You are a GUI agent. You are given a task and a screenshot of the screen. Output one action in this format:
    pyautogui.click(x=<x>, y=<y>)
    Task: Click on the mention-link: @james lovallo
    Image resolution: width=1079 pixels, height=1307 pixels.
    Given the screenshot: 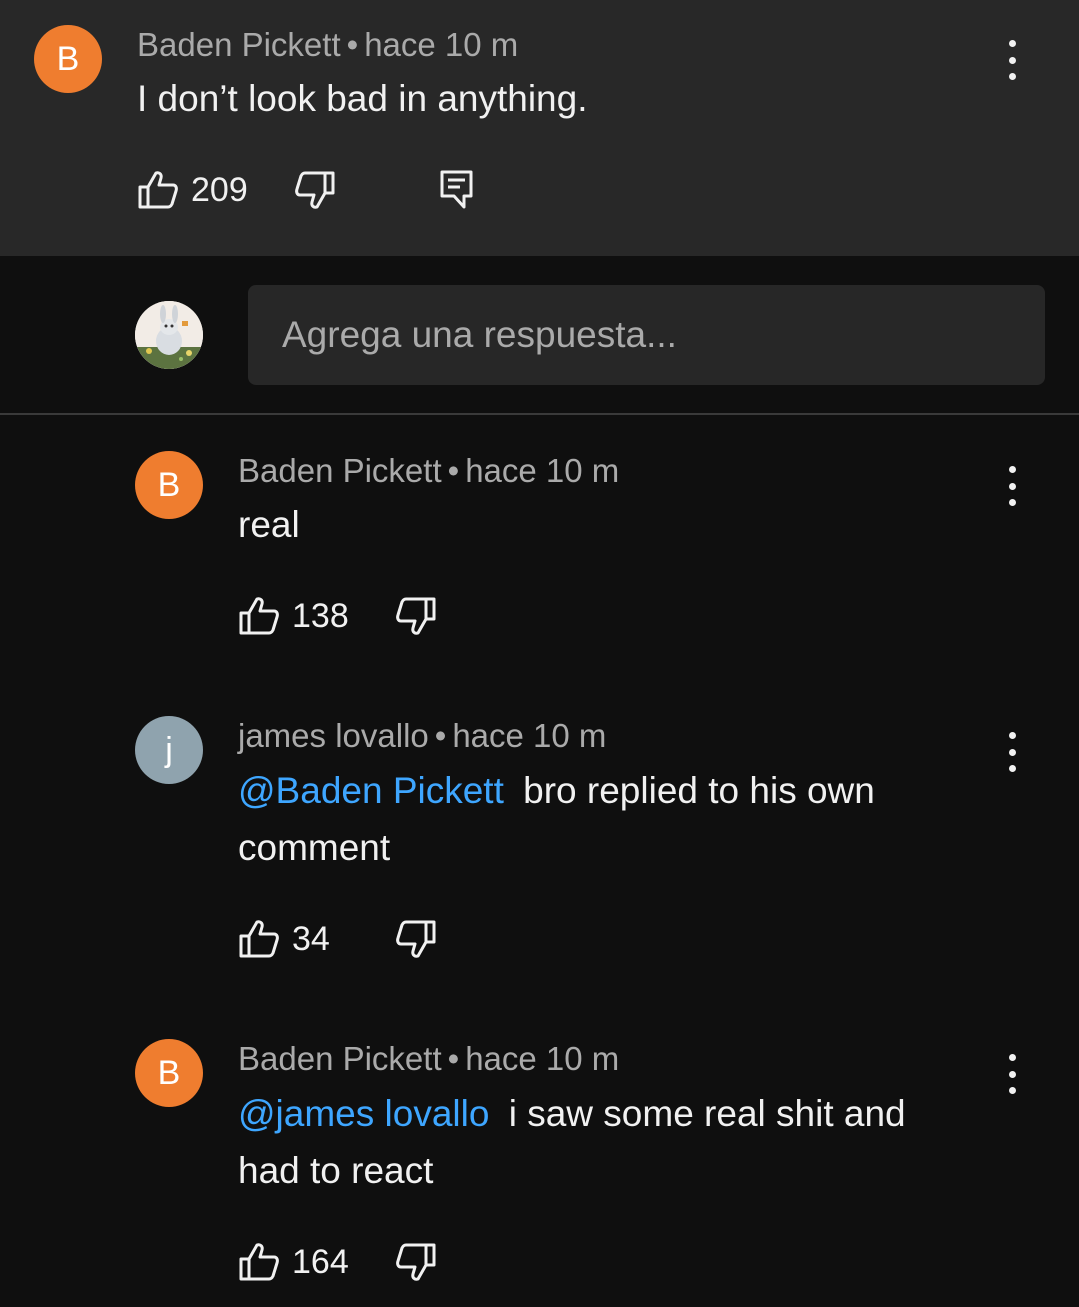 What is the action you would take?
    pyautogui.click(x=363, y=1113)
    